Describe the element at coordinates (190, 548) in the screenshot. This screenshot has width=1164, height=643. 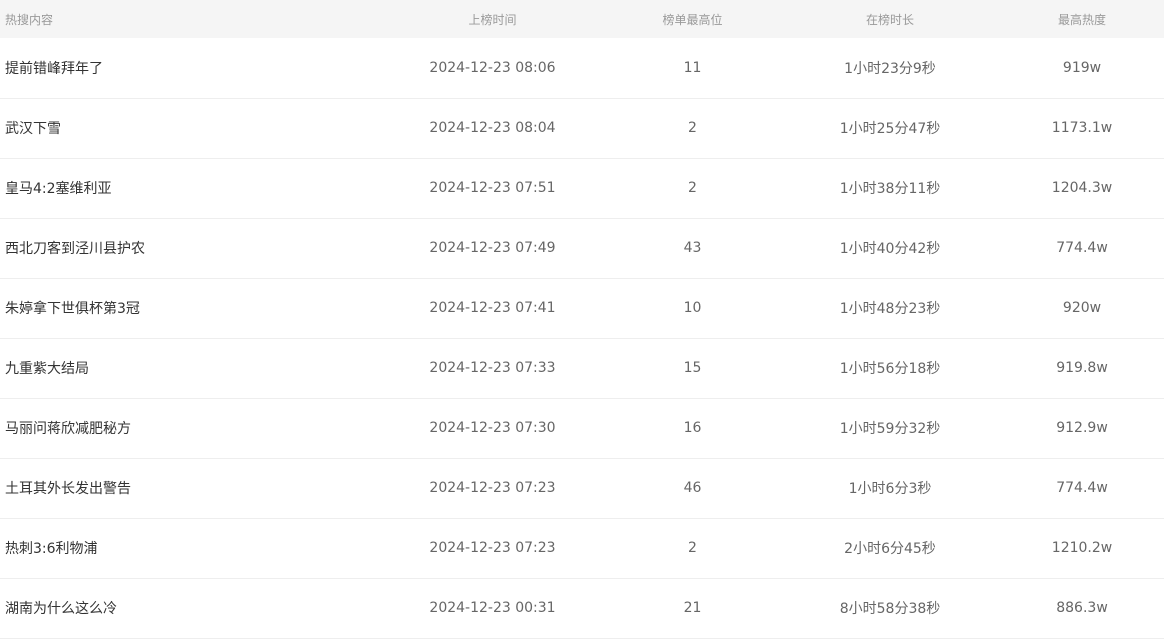
I see `cell-hot-content: 热刺3:6利物浦` at that location.